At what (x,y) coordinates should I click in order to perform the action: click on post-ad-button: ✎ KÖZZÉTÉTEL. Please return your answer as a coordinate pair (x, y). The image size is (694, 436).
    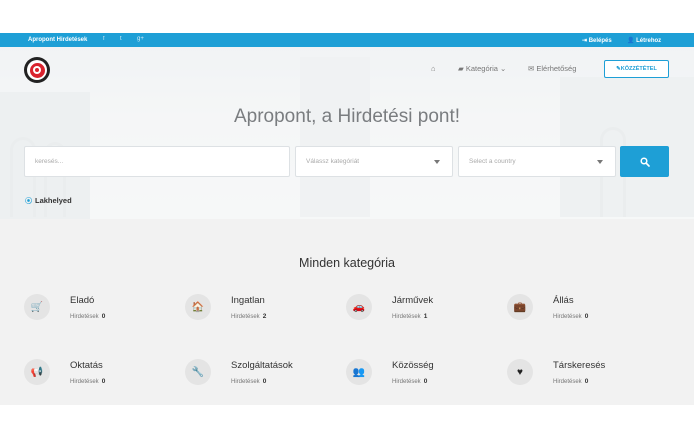
    Looking at the image, I should click on (636, 69).